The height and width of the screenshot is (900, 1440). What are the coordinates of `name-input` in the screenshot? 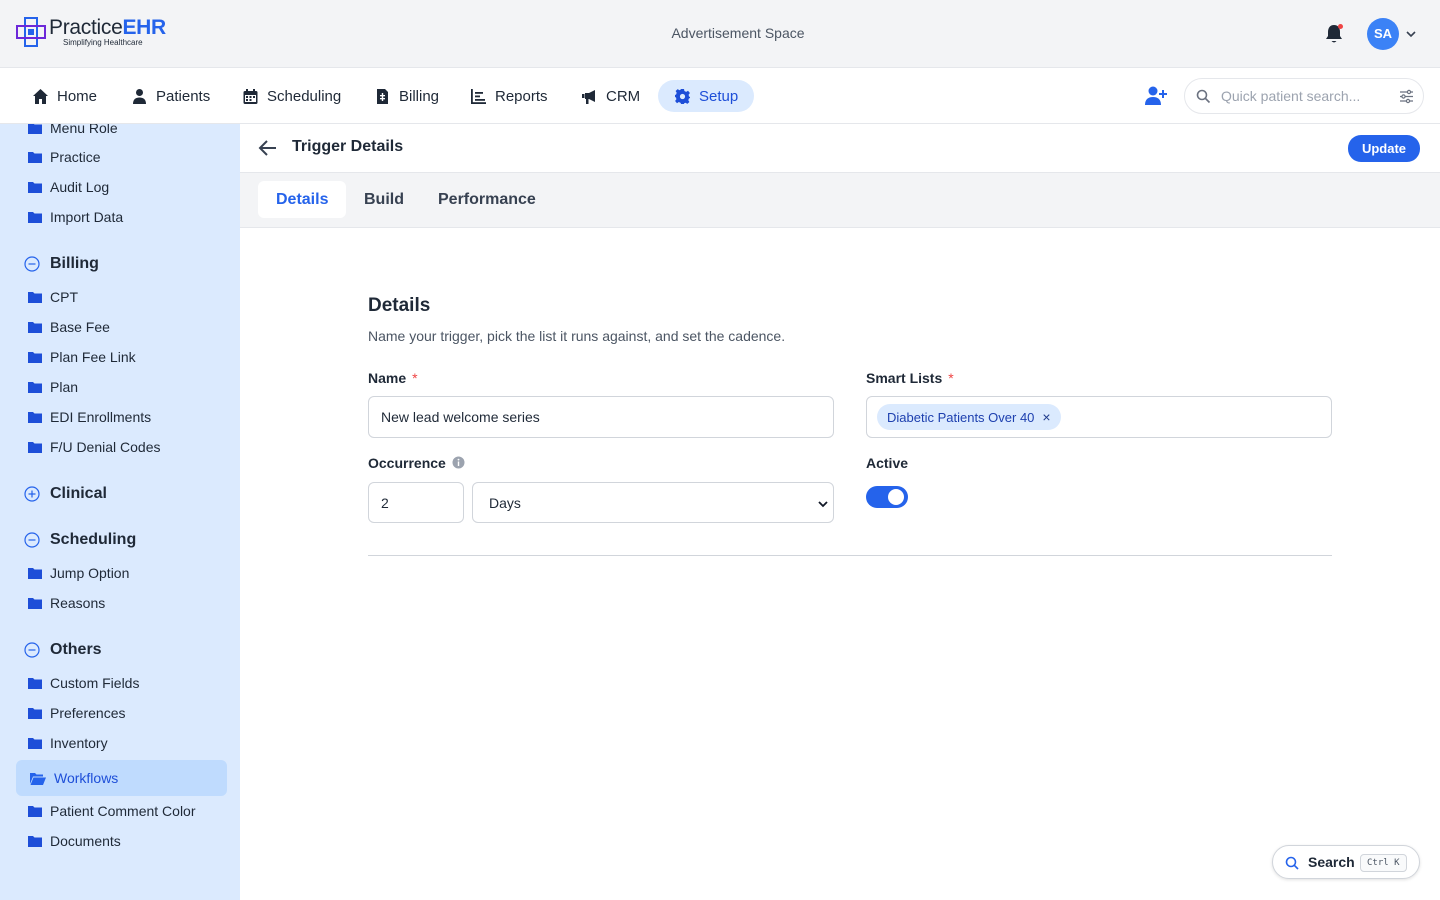 It's located at (601, 417).